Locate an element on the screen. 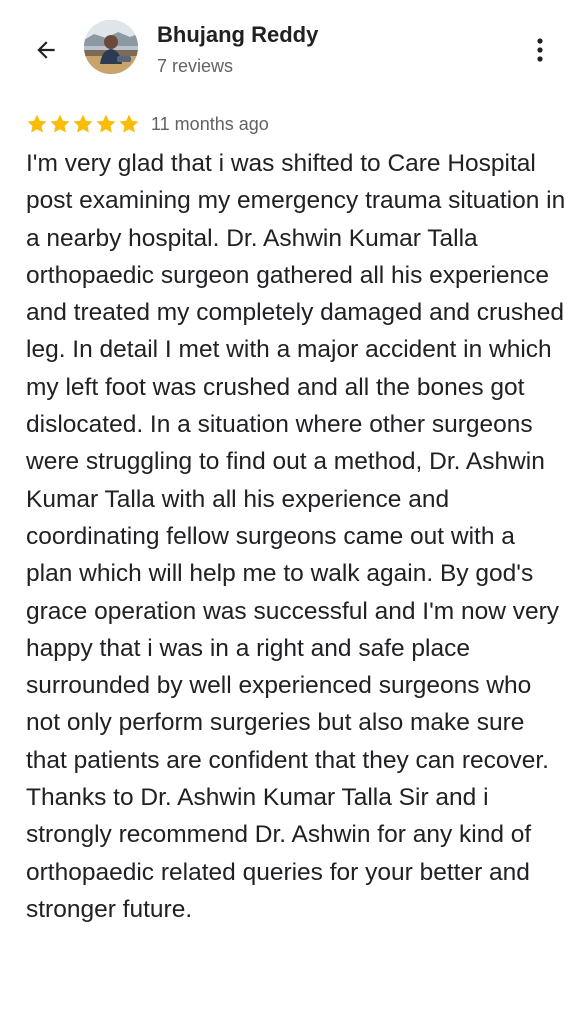 Image resolution: width=577 pixels, height=1024 pixels. reviewer-review-count: 7 reviews is located at coordinates (195, 66).